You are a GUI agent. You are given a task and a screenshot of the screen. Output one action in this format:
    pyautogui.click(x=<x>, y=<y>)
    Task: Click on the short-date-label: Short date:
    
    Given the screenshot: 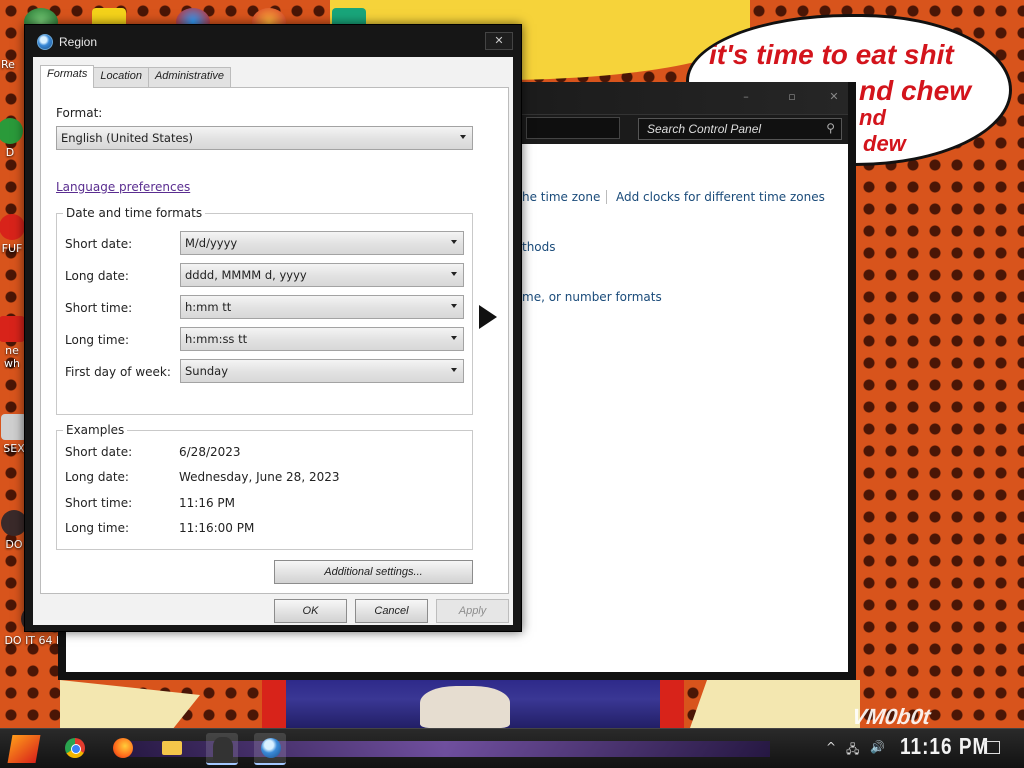 What is the action you would take?
    pyautogui.click(x=99, y=244)
    